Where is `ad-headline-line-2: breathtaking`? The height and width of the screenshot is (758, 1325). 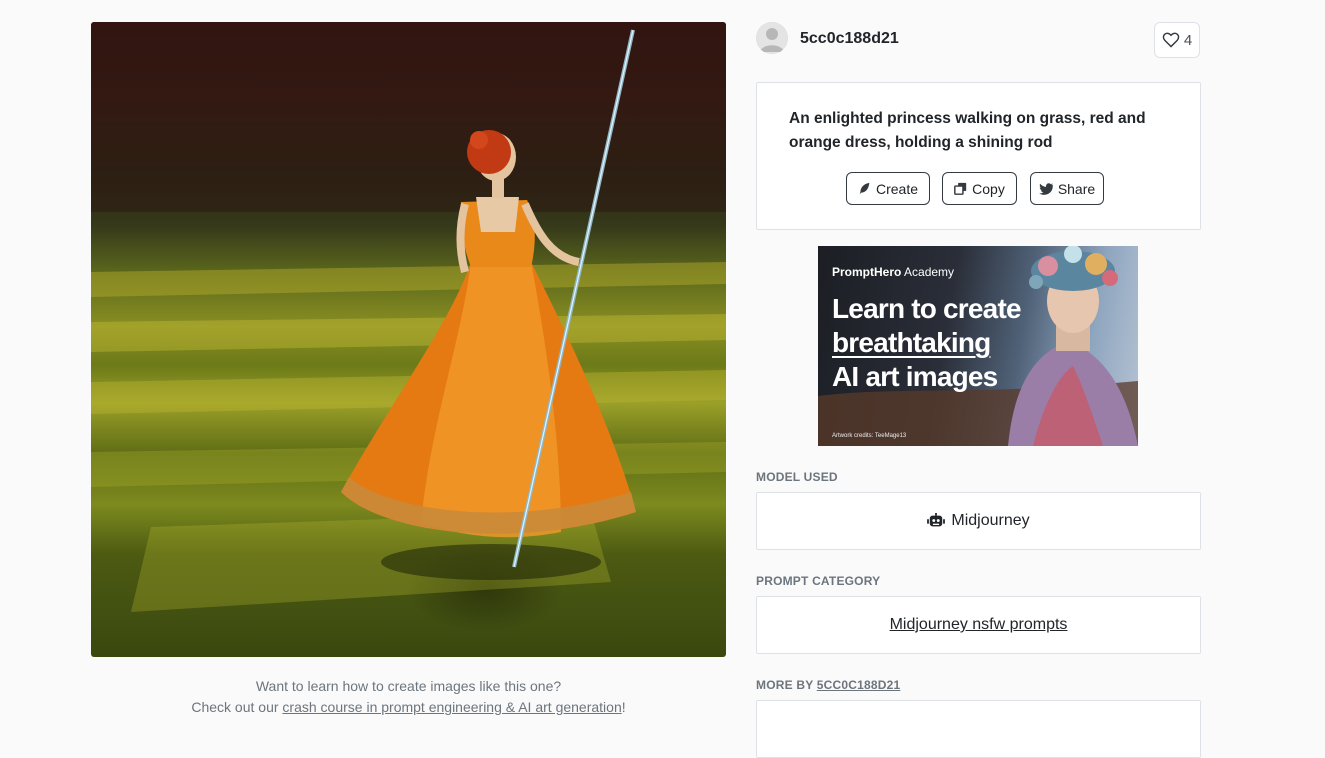
ad-headline-line-2: breathtaking is located at coordinates (911, 342).